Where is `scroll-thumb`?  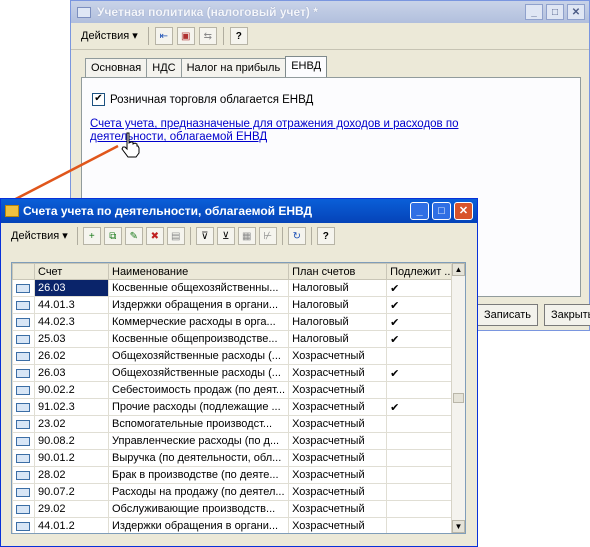 scroll-thumb is located at coordinates (458, 398).